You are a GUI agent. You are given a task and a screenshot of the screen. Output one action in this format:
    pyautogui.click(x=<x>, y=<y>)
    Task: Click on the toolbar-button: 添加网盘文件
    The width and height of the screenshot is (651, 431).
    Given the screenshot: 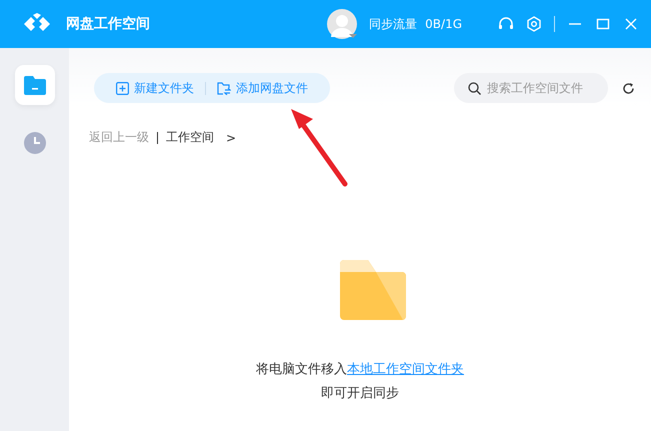 What is the action you would take?
    pyautogui.click(x=262, y=88)
    